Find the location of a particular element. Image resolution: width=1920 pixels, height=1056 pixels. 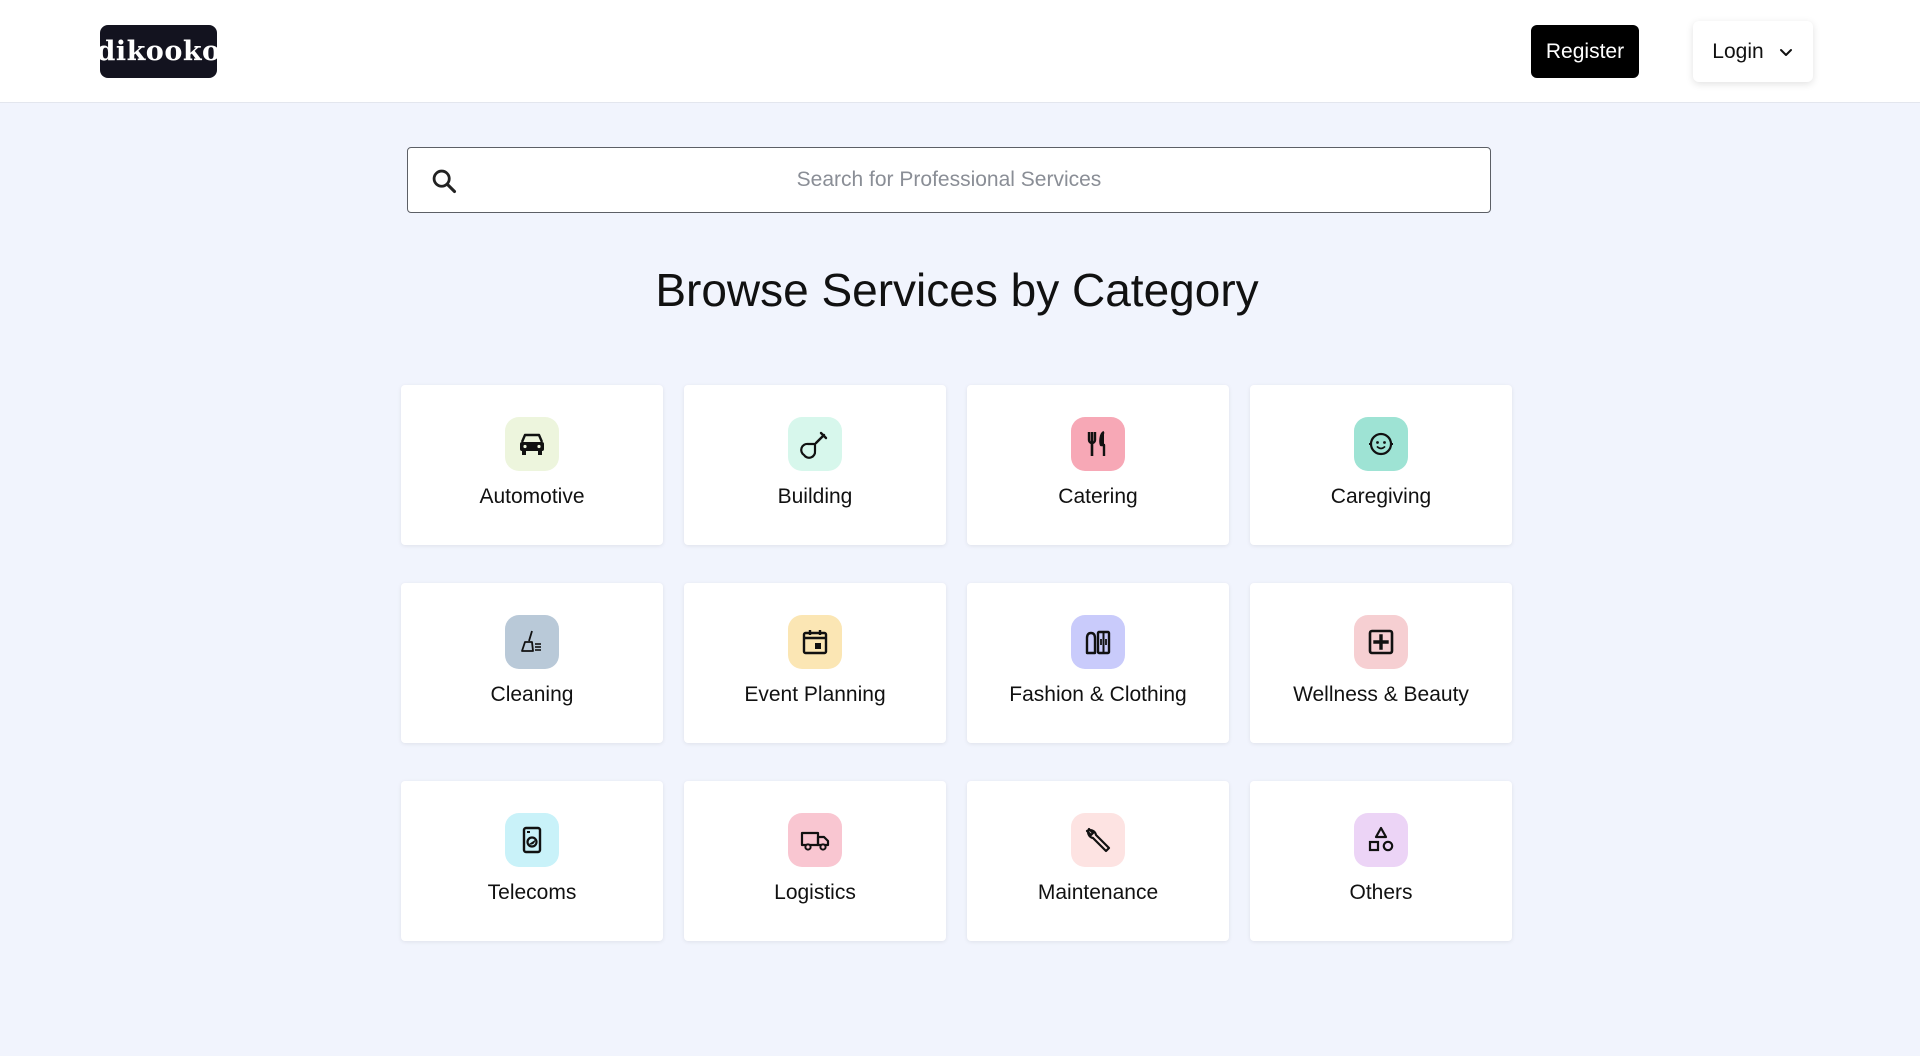

category-label: Building is located at coordinates (815, 496).